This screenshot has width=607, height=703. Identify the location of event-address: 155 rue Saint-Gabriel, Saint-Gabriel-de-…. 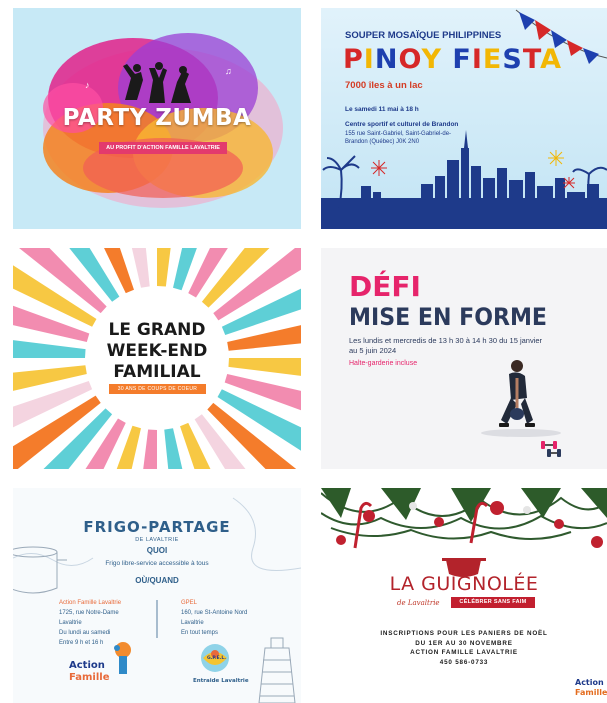
(398, 138).